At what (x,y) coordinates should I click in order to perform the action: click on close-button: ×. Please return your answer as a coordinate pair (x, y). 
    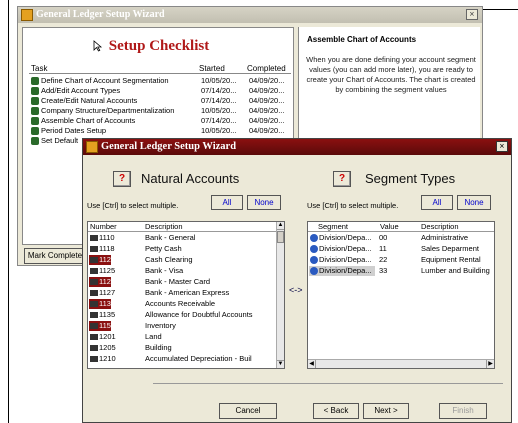
    Looking at the image, I should click on (472, 14).